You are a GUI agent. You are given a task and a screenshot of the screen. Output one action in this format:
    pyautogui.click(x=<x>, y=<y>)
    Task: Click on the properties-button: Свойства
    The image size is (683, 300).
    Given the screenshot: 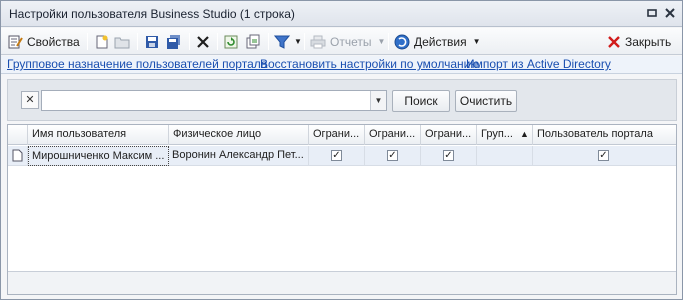 What is the action you would take?
    pyautogui.click(x=43, y=41)
    